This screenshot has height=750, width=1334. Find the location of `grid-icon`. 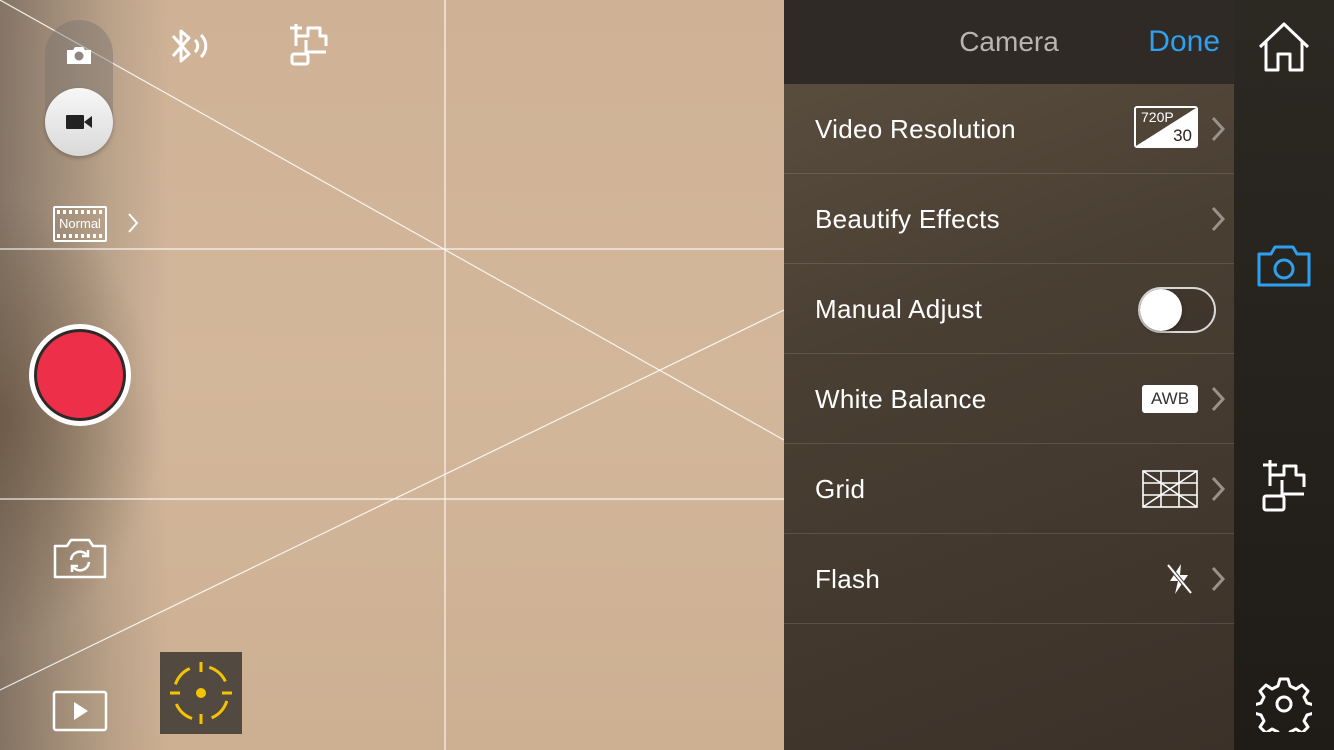

grid-icon is located at coordinates (1170, 489).